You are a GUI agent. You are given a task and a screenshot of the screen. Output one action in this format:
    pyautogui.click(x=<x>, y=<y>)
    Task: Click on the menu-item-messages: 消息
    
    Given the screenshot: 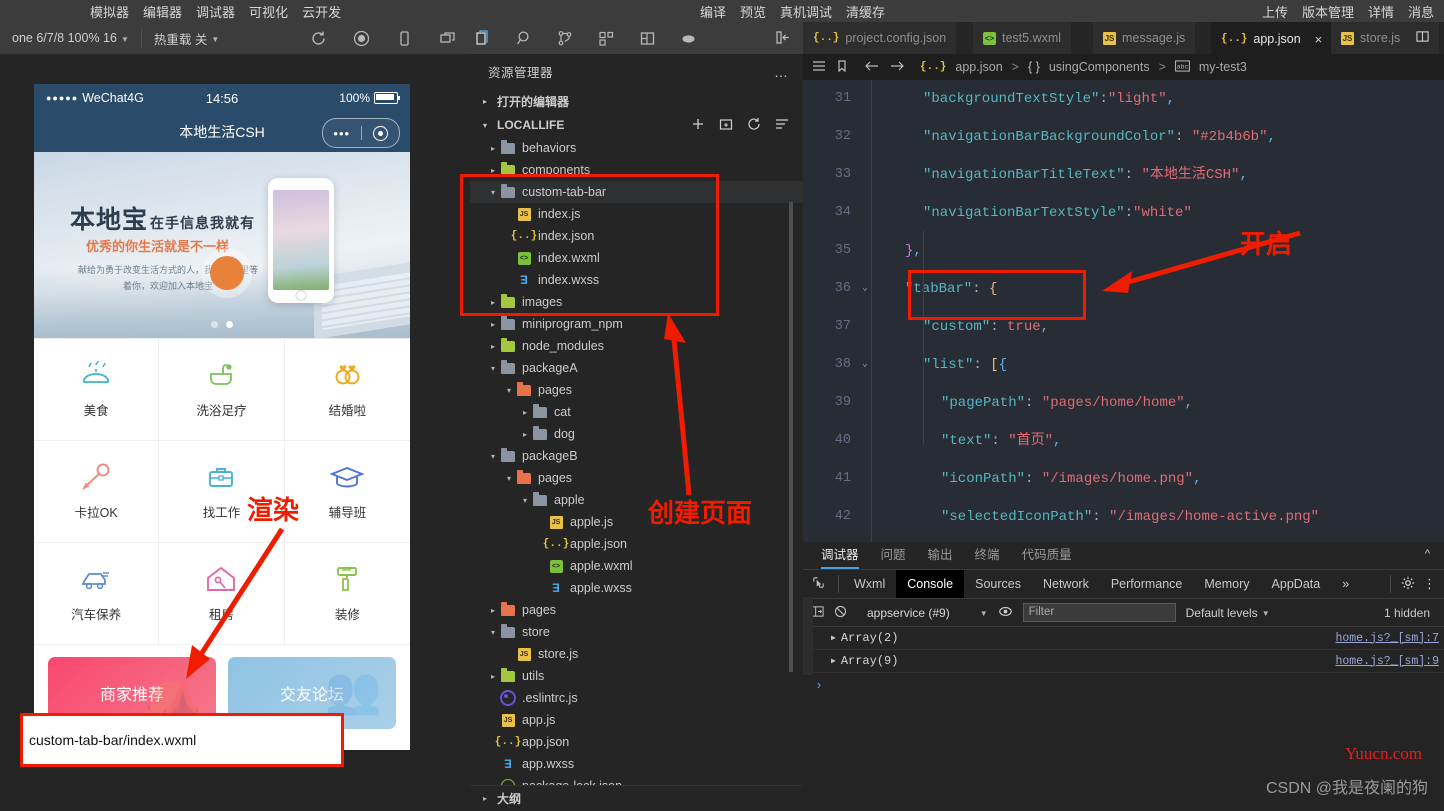 What is the action you would take?
    pyautogui.click(x=1421, y=11)
    